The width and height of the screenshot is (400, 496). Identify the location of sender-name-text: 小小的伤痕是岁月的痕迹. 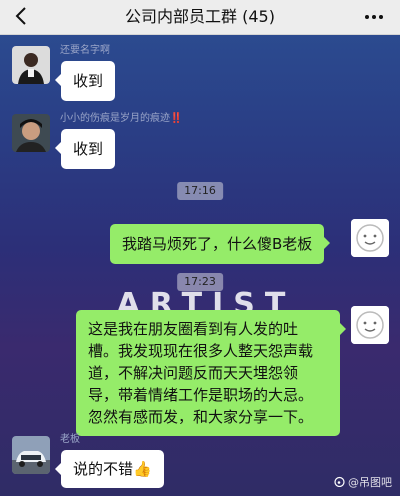
(115, 118).